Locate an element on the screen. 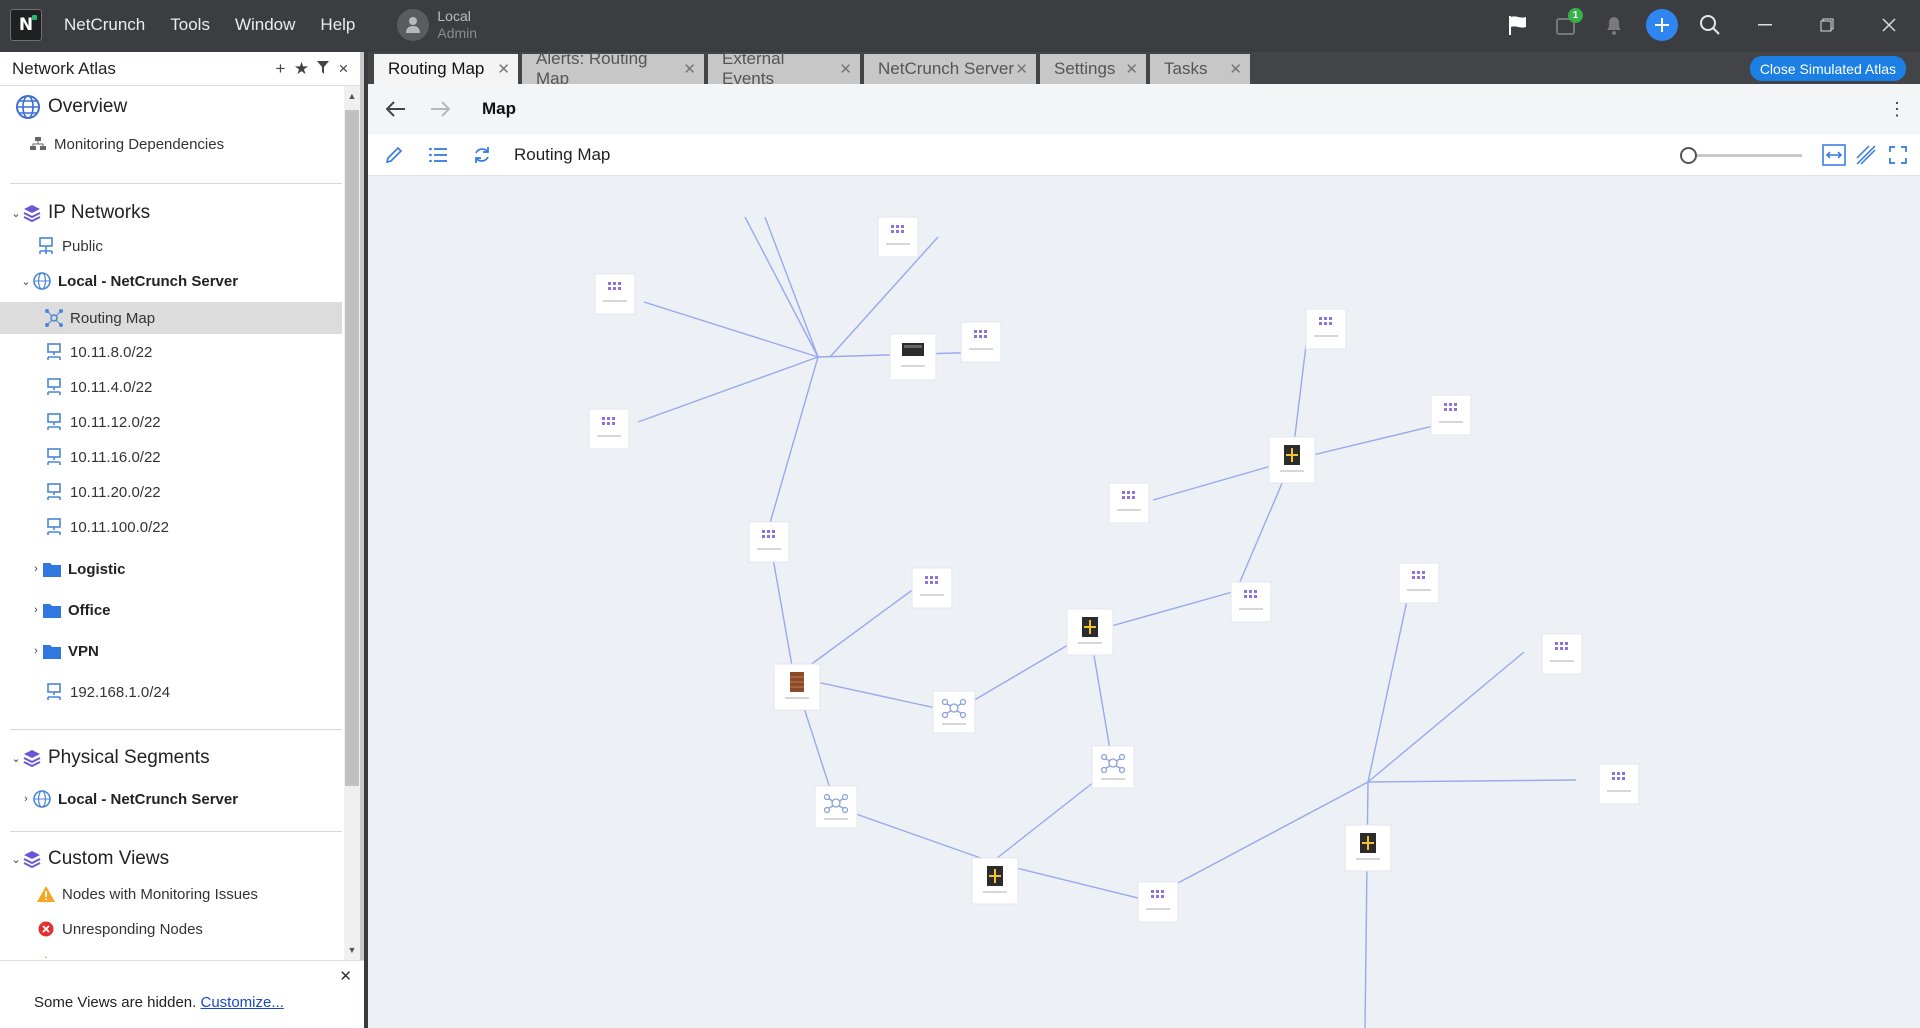  tree-subnet: 10.11.20.0/22 is located at coordinates (171, 492).